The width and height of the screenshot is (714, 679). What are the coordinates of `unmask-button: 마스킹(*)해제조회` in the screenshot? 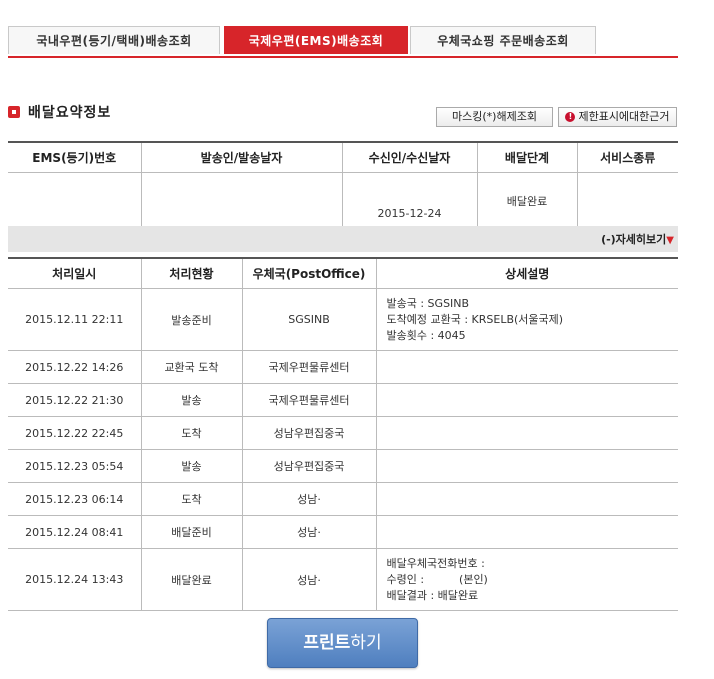 It's located at (494, 117).